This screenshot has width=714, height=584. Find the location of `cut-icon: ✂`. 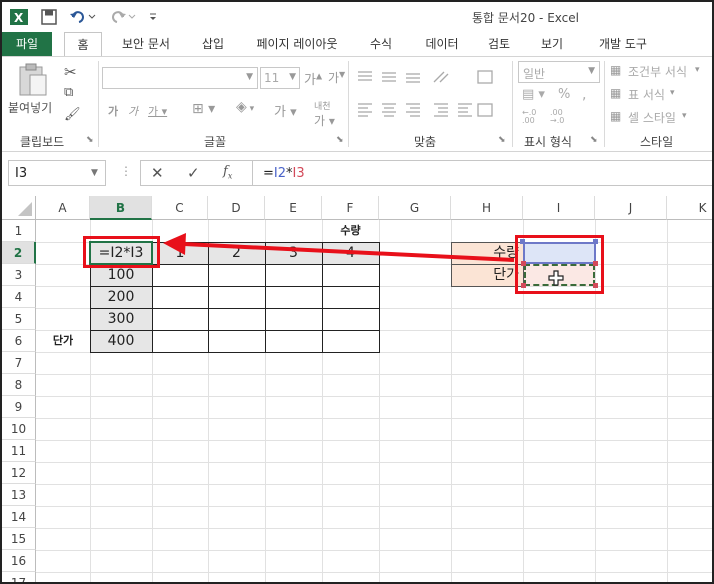

cut-icon: ✂ is located at coordinates (70, 72).